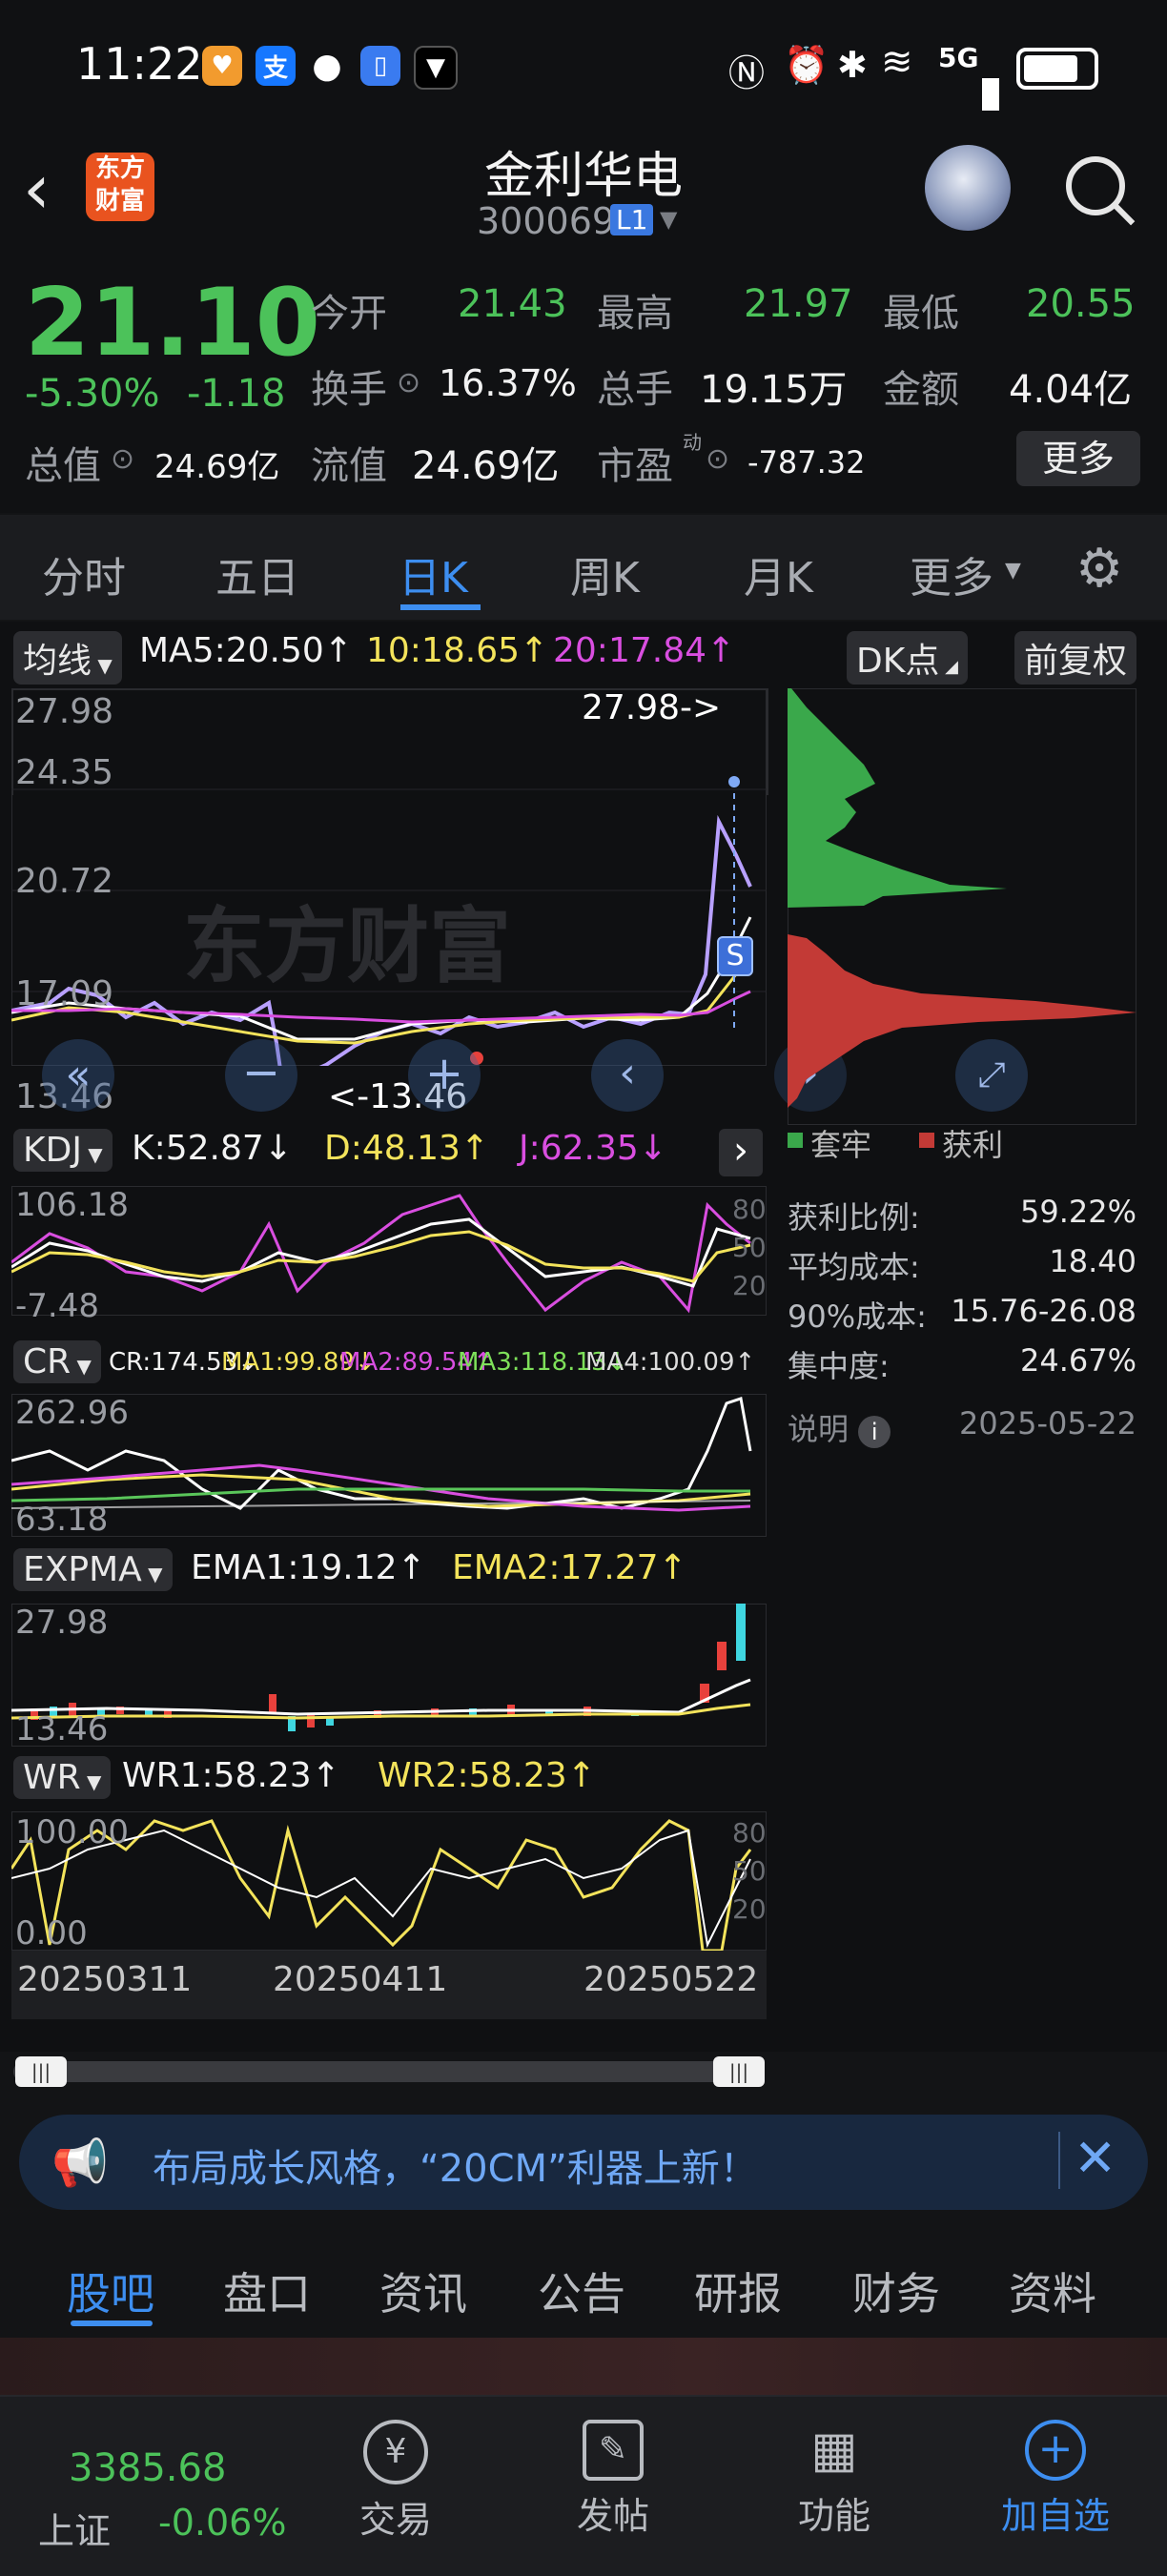 The width and height of the screenshot is (1167, 2576). Describe the element at coordinates (1095, 2158) in the screenshot. I see `close-icon: ✕` at that location.